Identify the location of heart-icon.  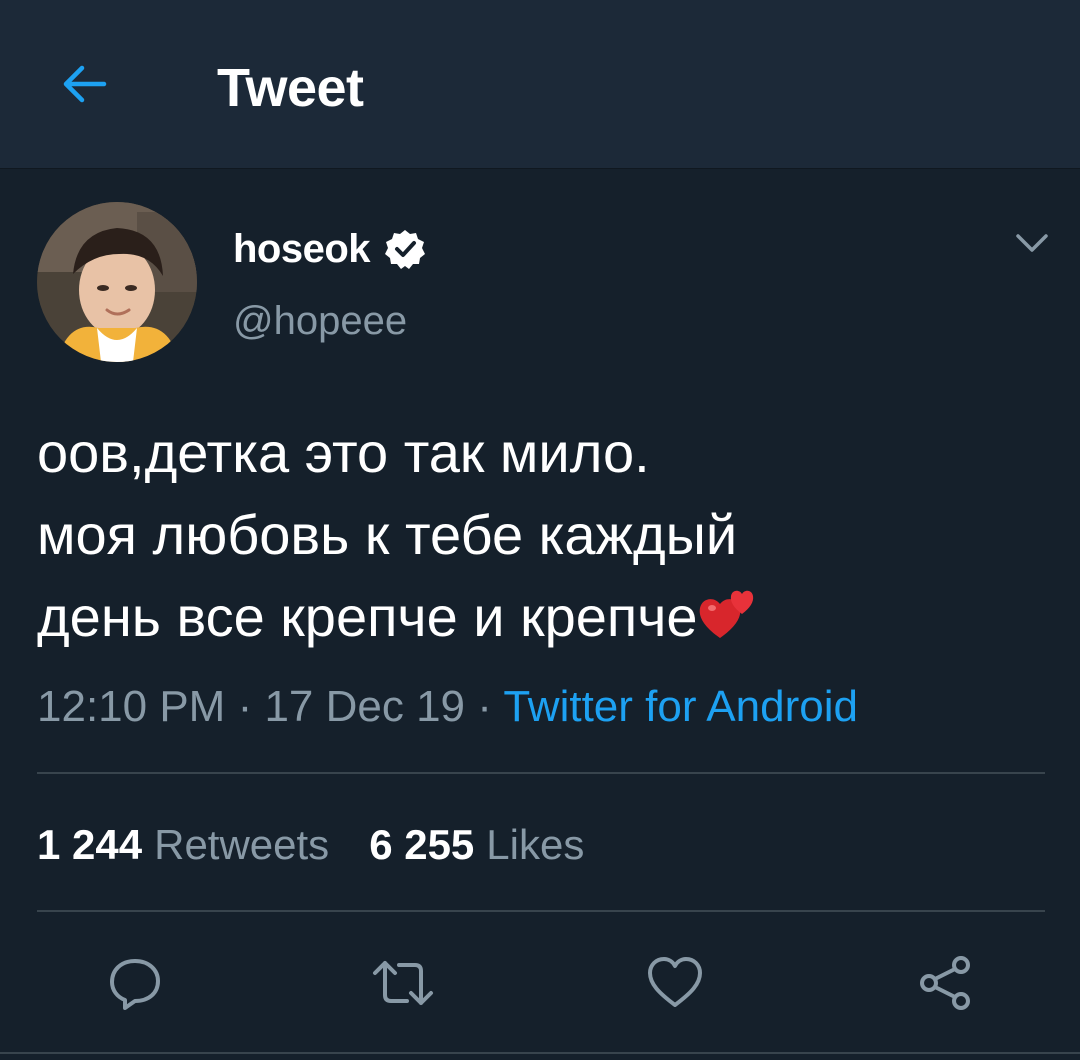
(675, 982).